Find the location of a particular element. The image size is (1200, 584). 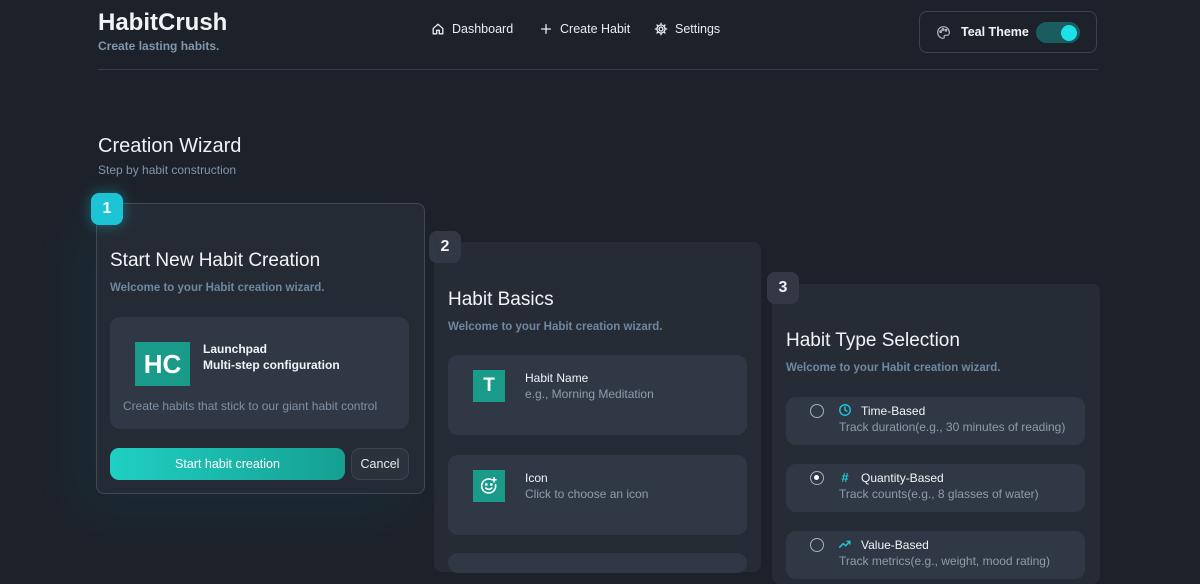

launchpad-logo: HC is located at coordinates (162, 364).